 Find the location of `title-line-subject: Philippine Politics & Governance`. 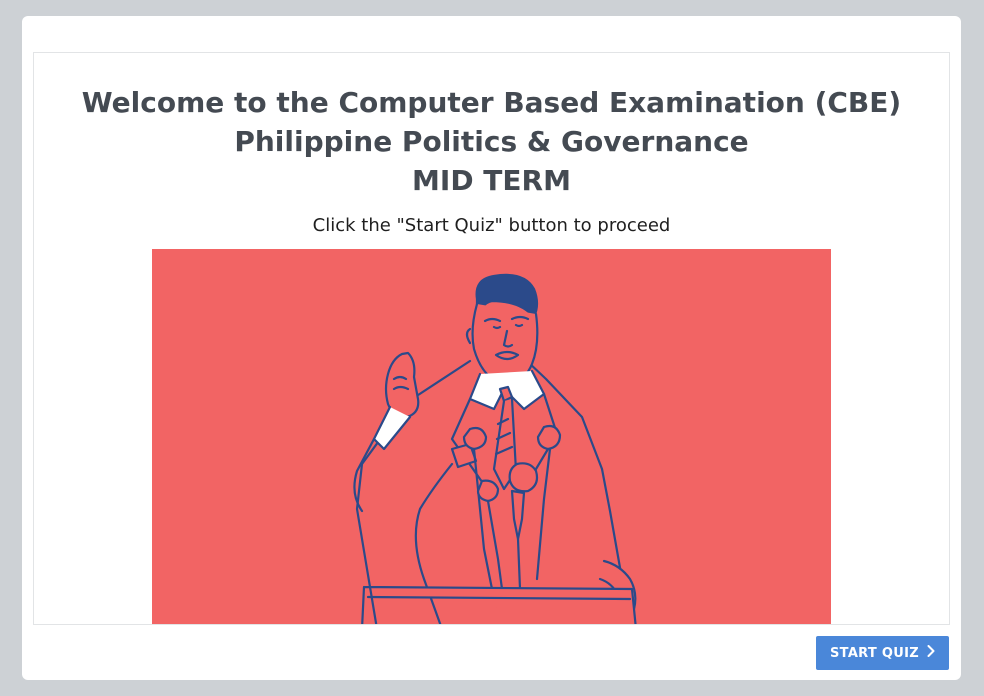

title-line-subject: Philippine Politics & Governance is located at coordinates (491, 141).